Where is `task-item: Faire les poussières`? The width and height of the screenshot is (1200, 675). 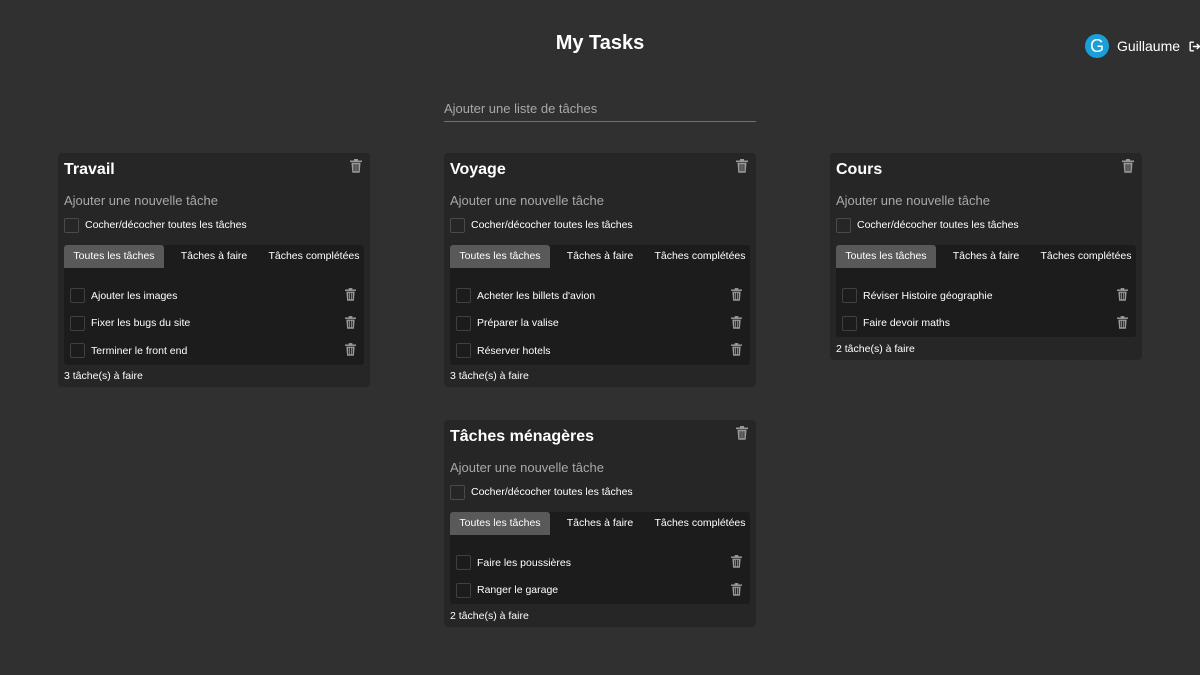
task-item: Faire les poussières is located at coordinates (600, 563).